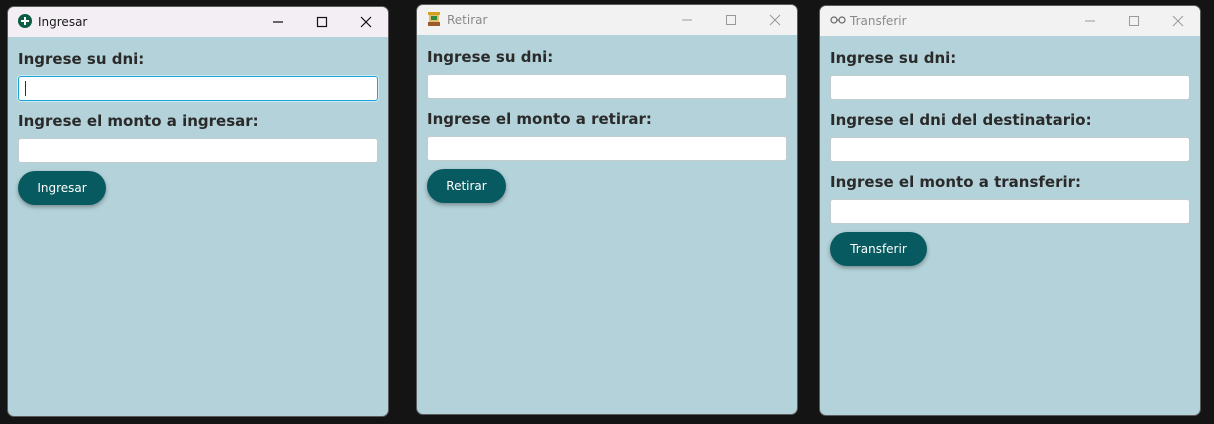  Describe the element at coordinates (25, 88) in the screenshot. I see `text-caret` at that location.